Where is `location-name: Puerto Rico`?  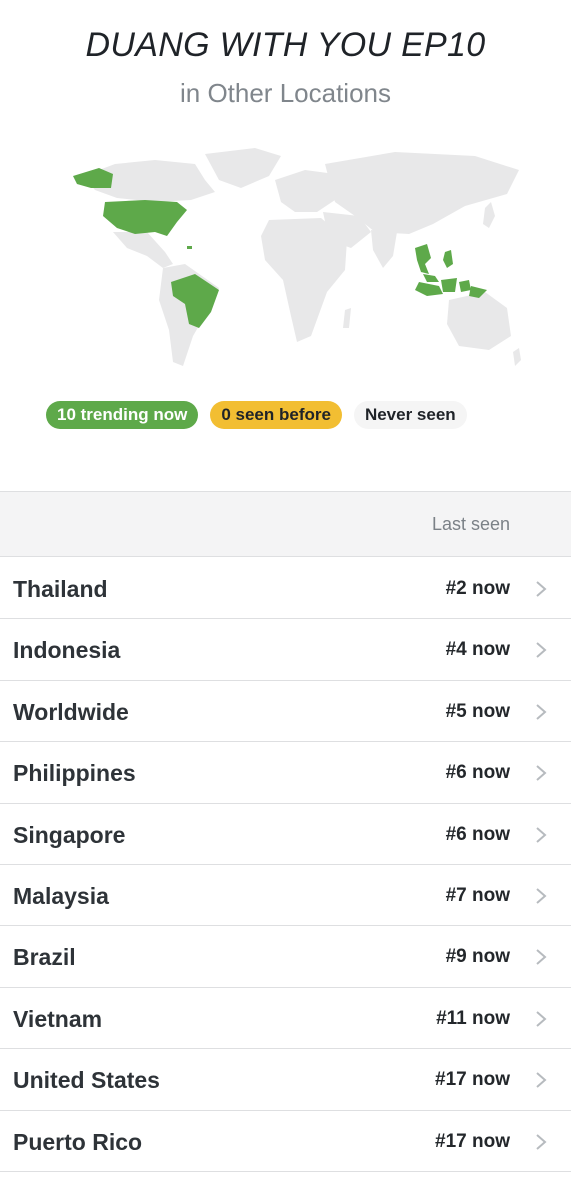
location-name: Puerto Rico is located at coordinates (78, 1141).